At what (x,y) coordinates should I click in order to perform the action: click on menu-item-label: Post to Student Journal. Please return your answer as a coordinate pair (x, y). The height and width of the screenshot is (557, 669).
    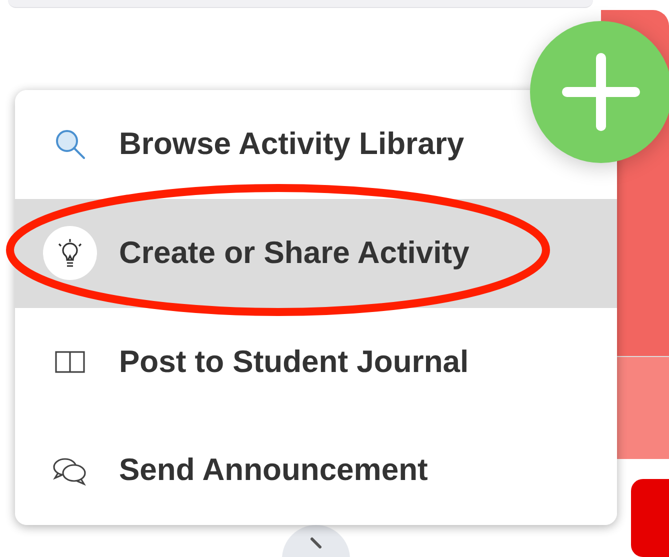
    Looking at the image, I should click on (294, 361).